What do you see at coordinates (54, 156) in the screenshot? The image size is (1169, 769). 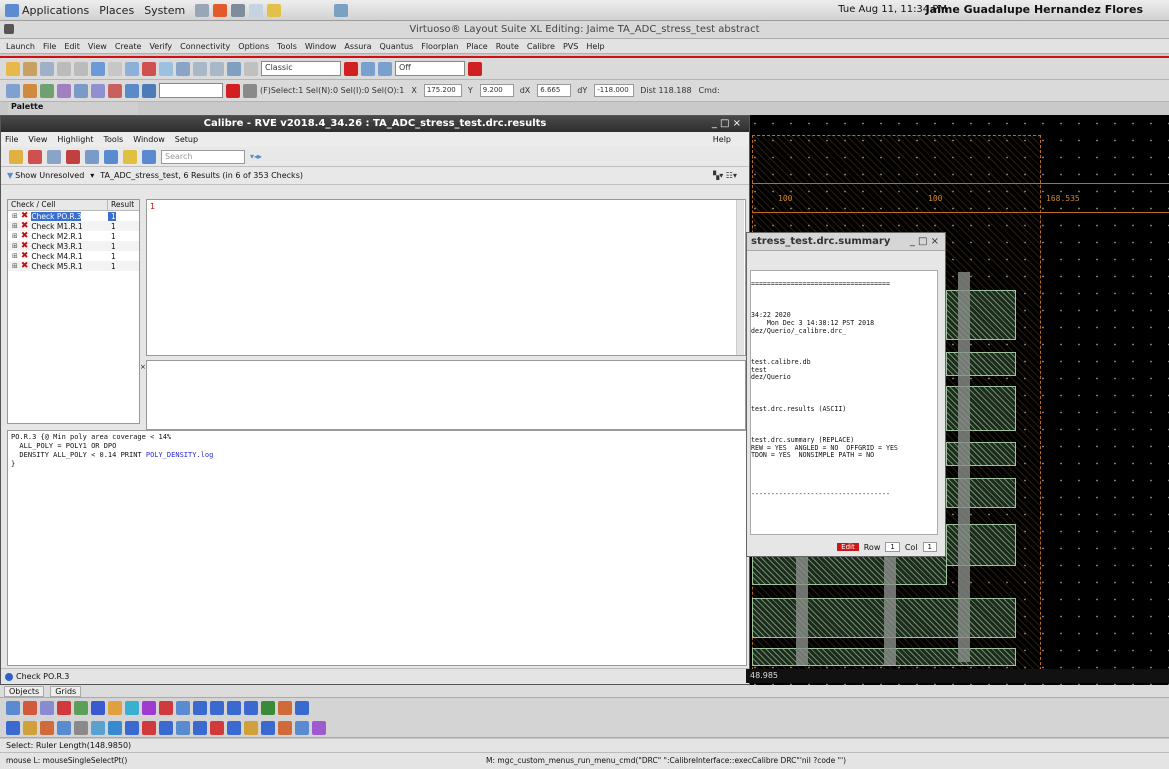 I see `zoom-to-icon` at bounding box center [54, 156].